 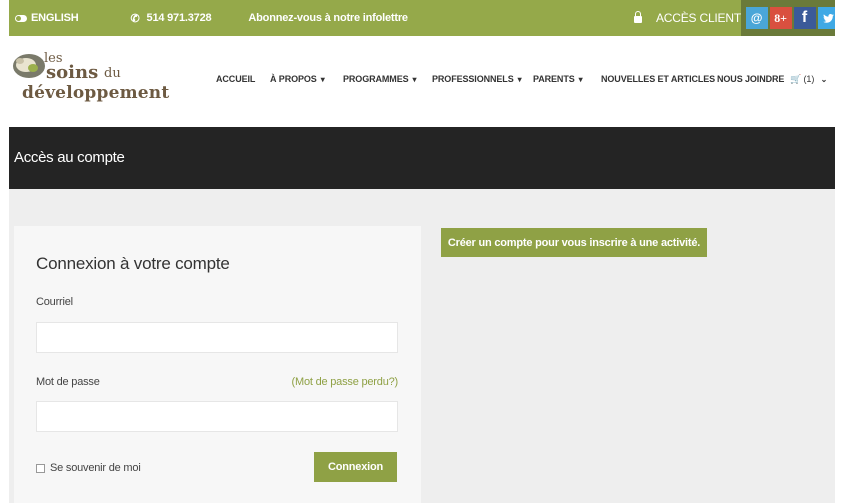 I want to click on nav-parents: PARENTS ▾, so click(x=558, y=79).